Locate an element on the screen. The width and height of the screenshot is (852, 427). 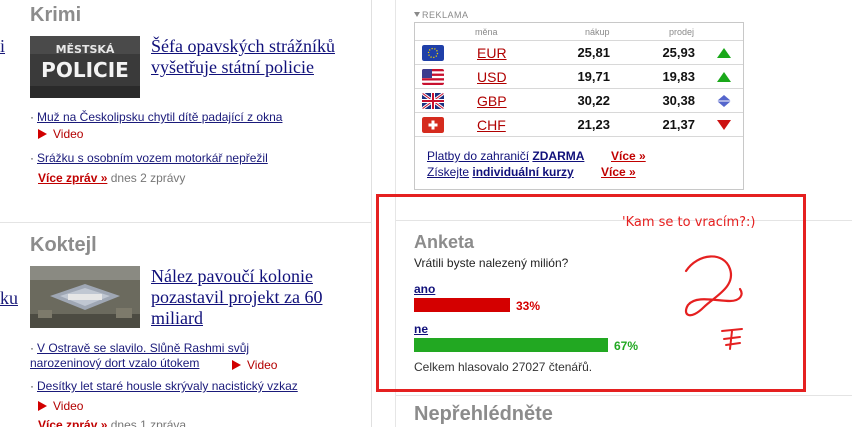
thumb-text-line: MĚSTSKÁ is located at coordinates (85, 49).